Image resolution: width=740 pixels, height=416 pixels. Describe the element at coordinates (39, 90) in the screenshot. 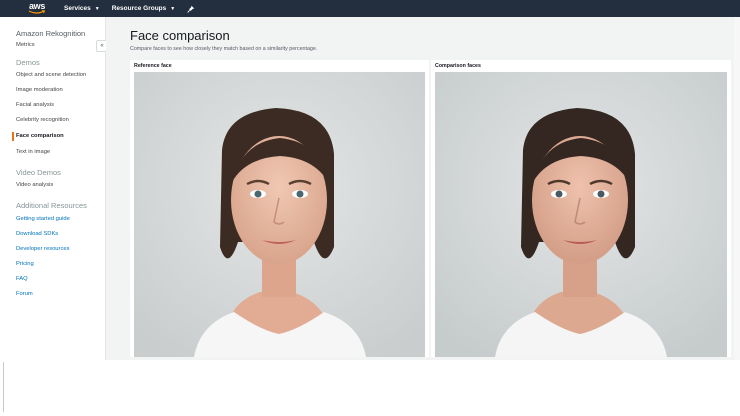

I see `sidebar-item-image-moderation: Image moderation` at that location.